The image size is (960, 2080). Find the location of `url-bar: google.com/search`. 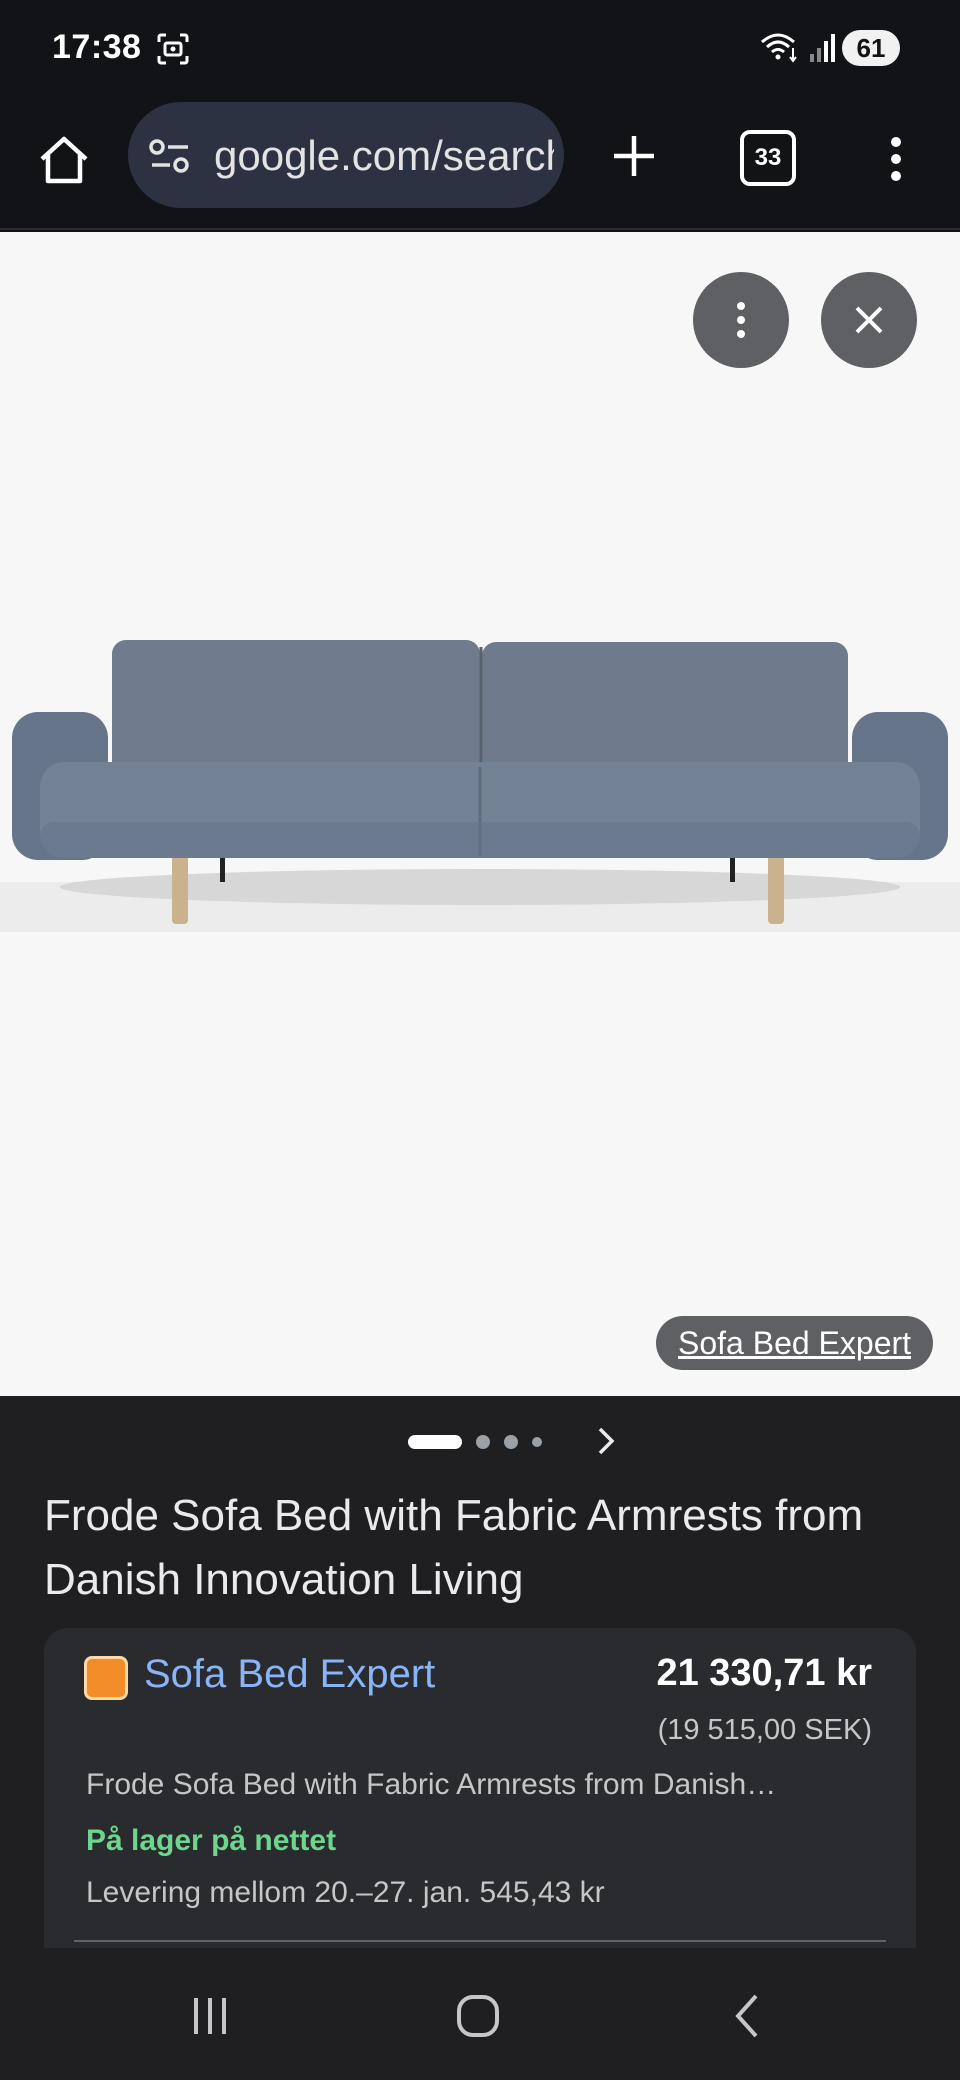

url-bar: google.com/search is located at coordinates (346, 155).